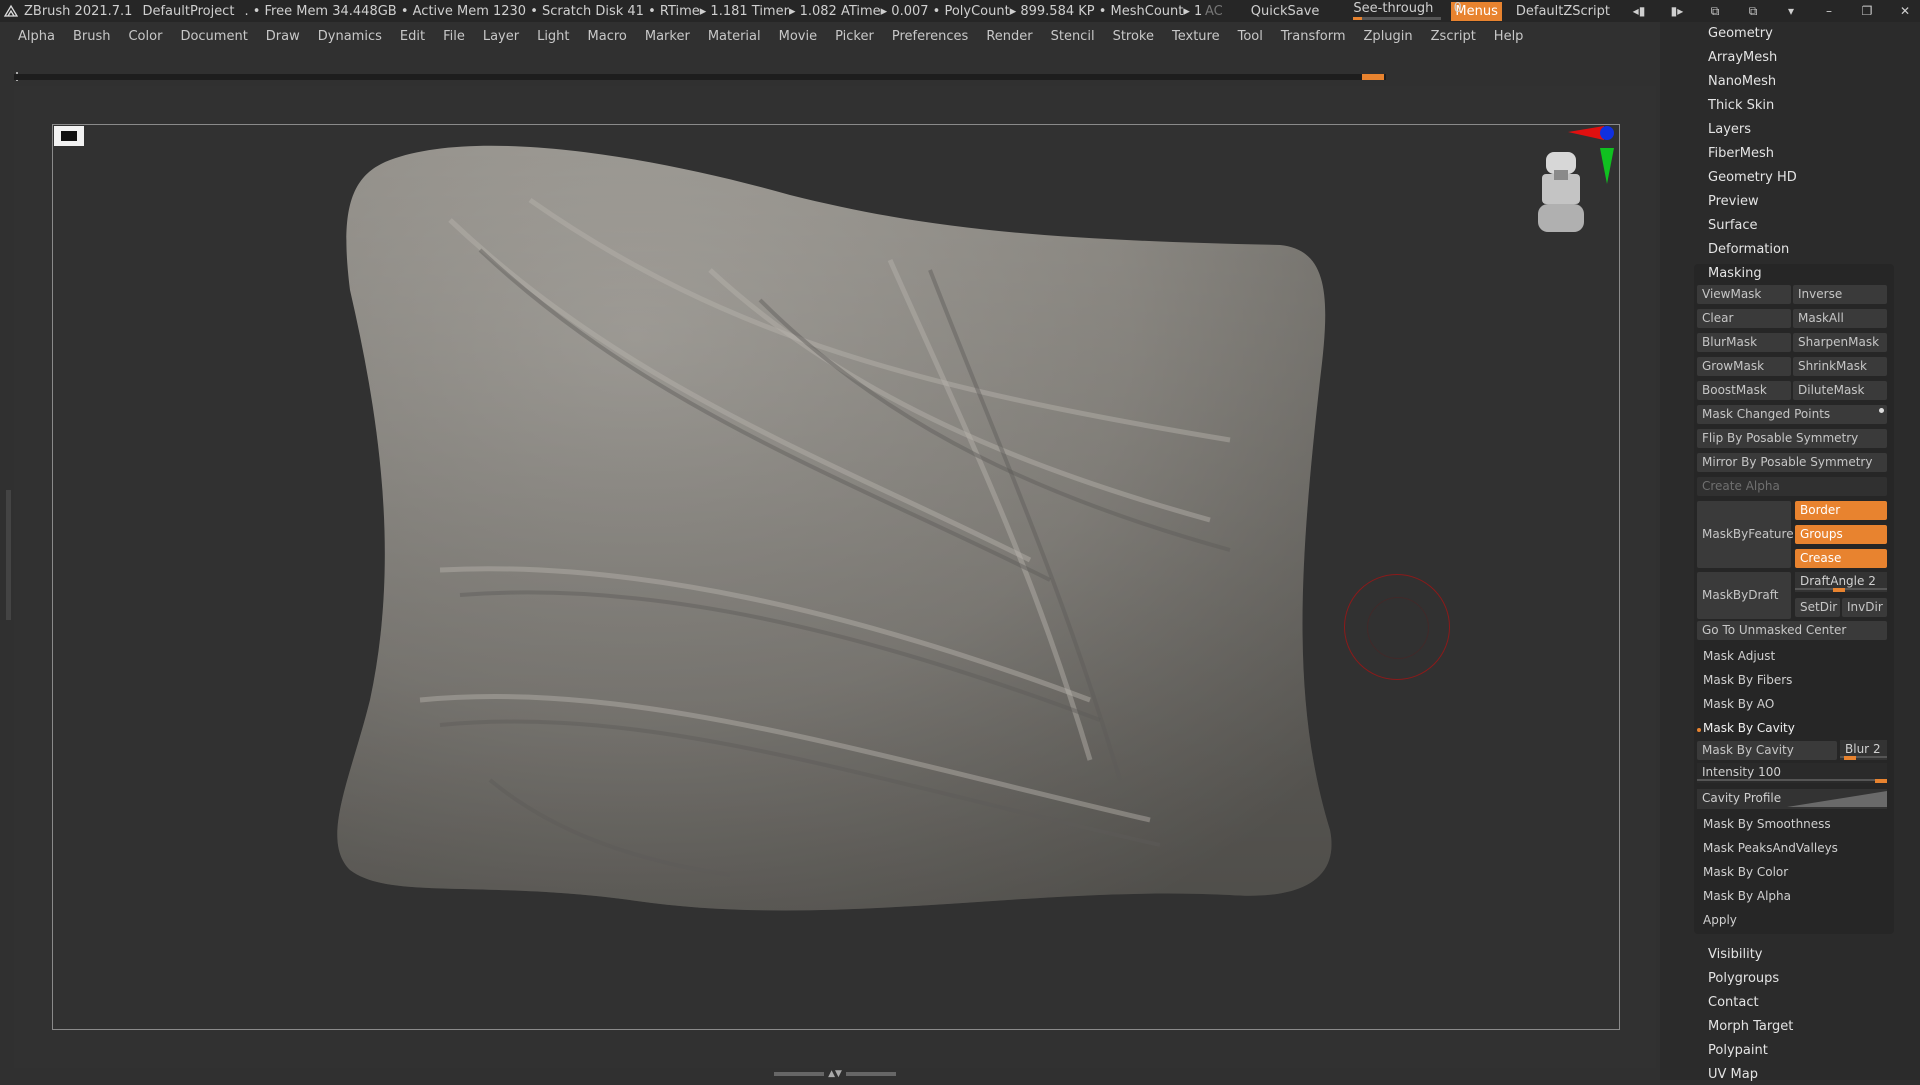 This screenshot has width=1920, height=1085. Describe the element at coordinates (350, 36) in the screenshot. I see `menu-dynamics: Dynamics` at that location.